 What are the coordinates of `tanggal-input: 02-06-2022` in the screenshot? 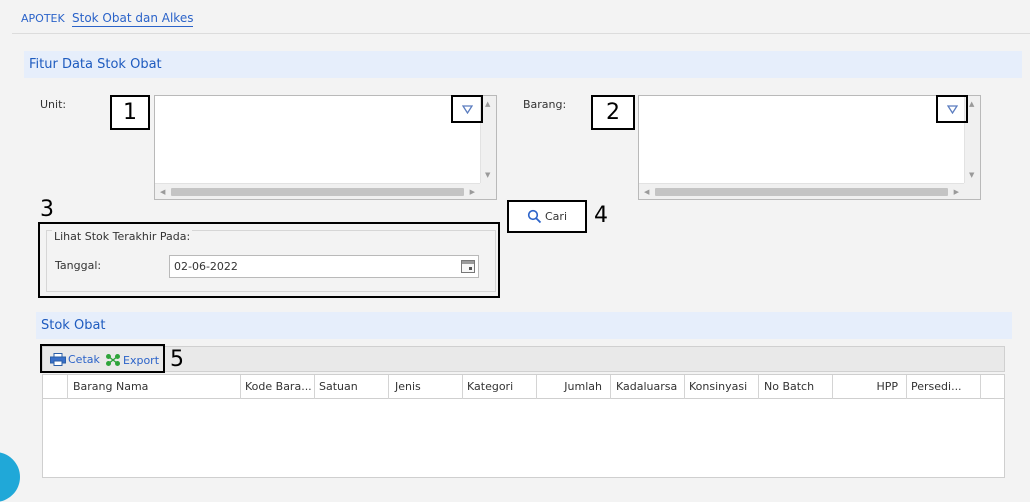 It's located at (324, 266).